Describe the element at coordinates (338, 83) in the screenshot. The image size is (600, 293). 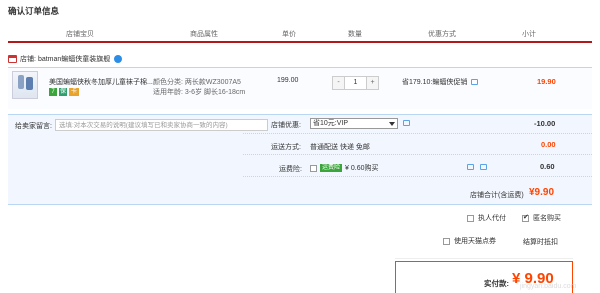
I see `qty-minus-button: -` at that location.